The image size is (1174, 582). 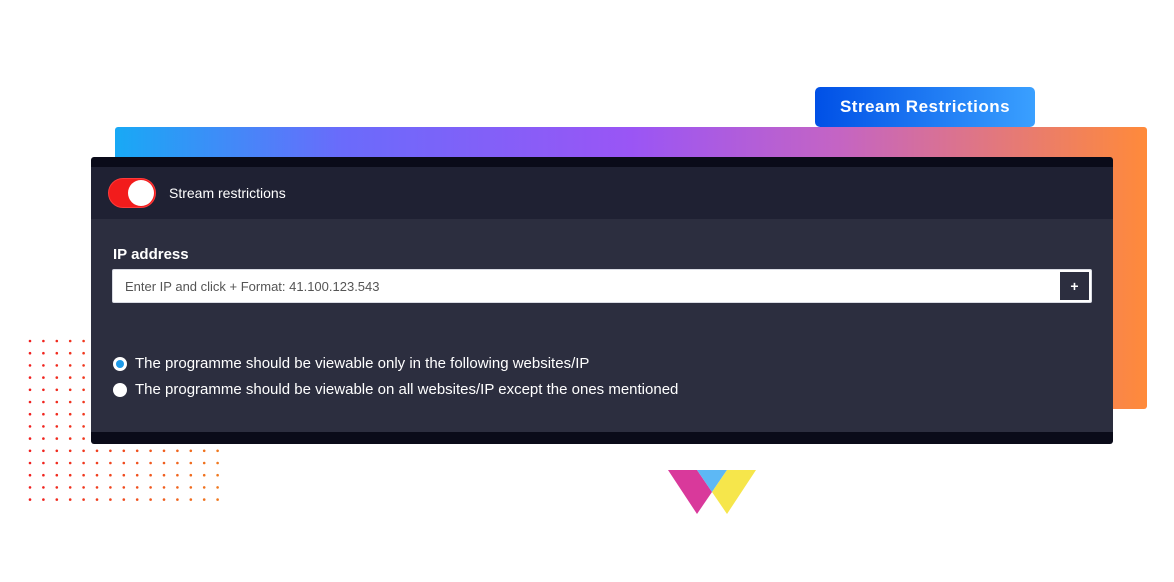 I want to click on ip-input-group: +, so click(x=602, y=286).